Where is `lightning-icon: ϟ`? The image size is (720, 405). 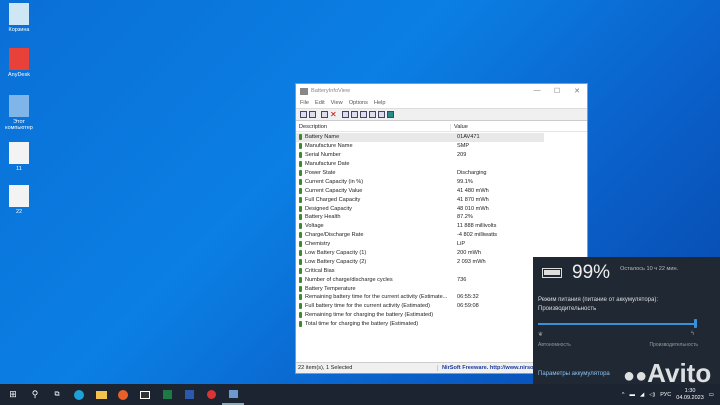
lightning-icon: ϟ is located at coordinates (693, 334).